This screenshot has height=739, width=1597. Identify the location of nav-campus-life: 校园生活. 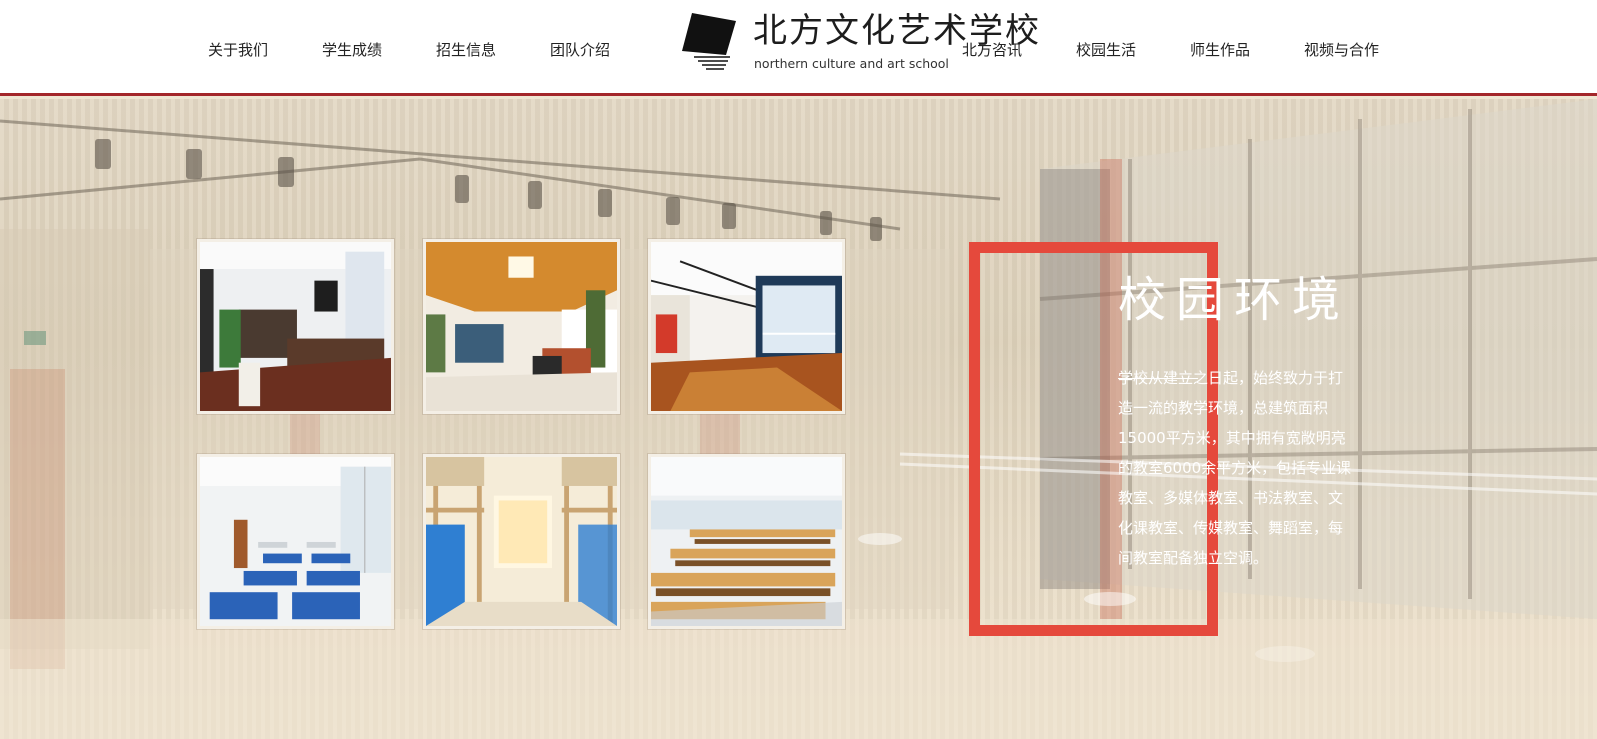
(1106, 50).